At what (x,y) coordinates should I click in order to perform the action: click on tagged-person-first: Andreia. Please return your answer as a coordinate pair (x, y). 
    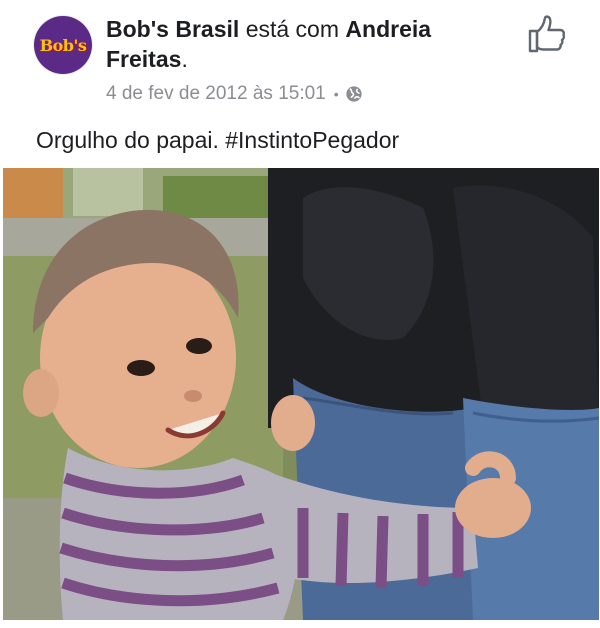
    Looking at the image, I should click on (388, 29).